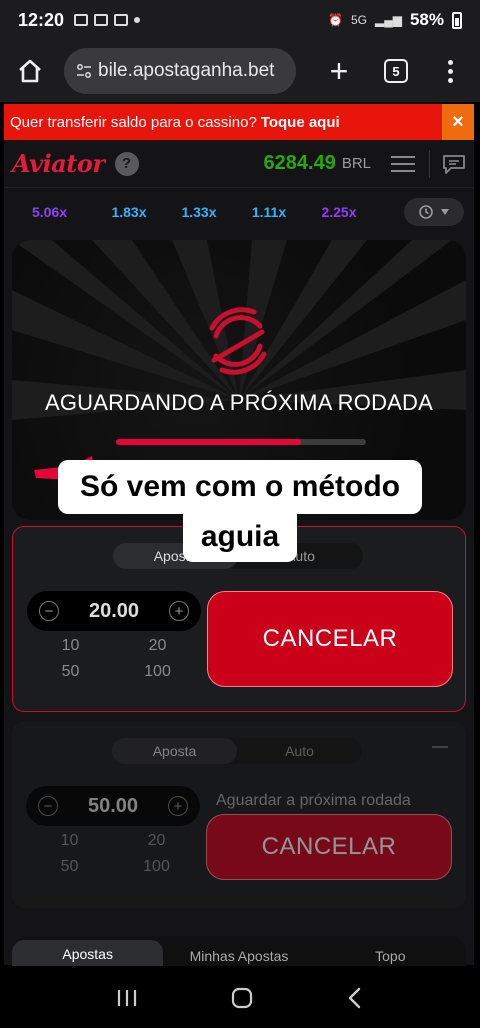  What do you see at coordinates (339, 71) in the screenshot?
I see `new-tab-button: +` at bounding box center [339, 71].